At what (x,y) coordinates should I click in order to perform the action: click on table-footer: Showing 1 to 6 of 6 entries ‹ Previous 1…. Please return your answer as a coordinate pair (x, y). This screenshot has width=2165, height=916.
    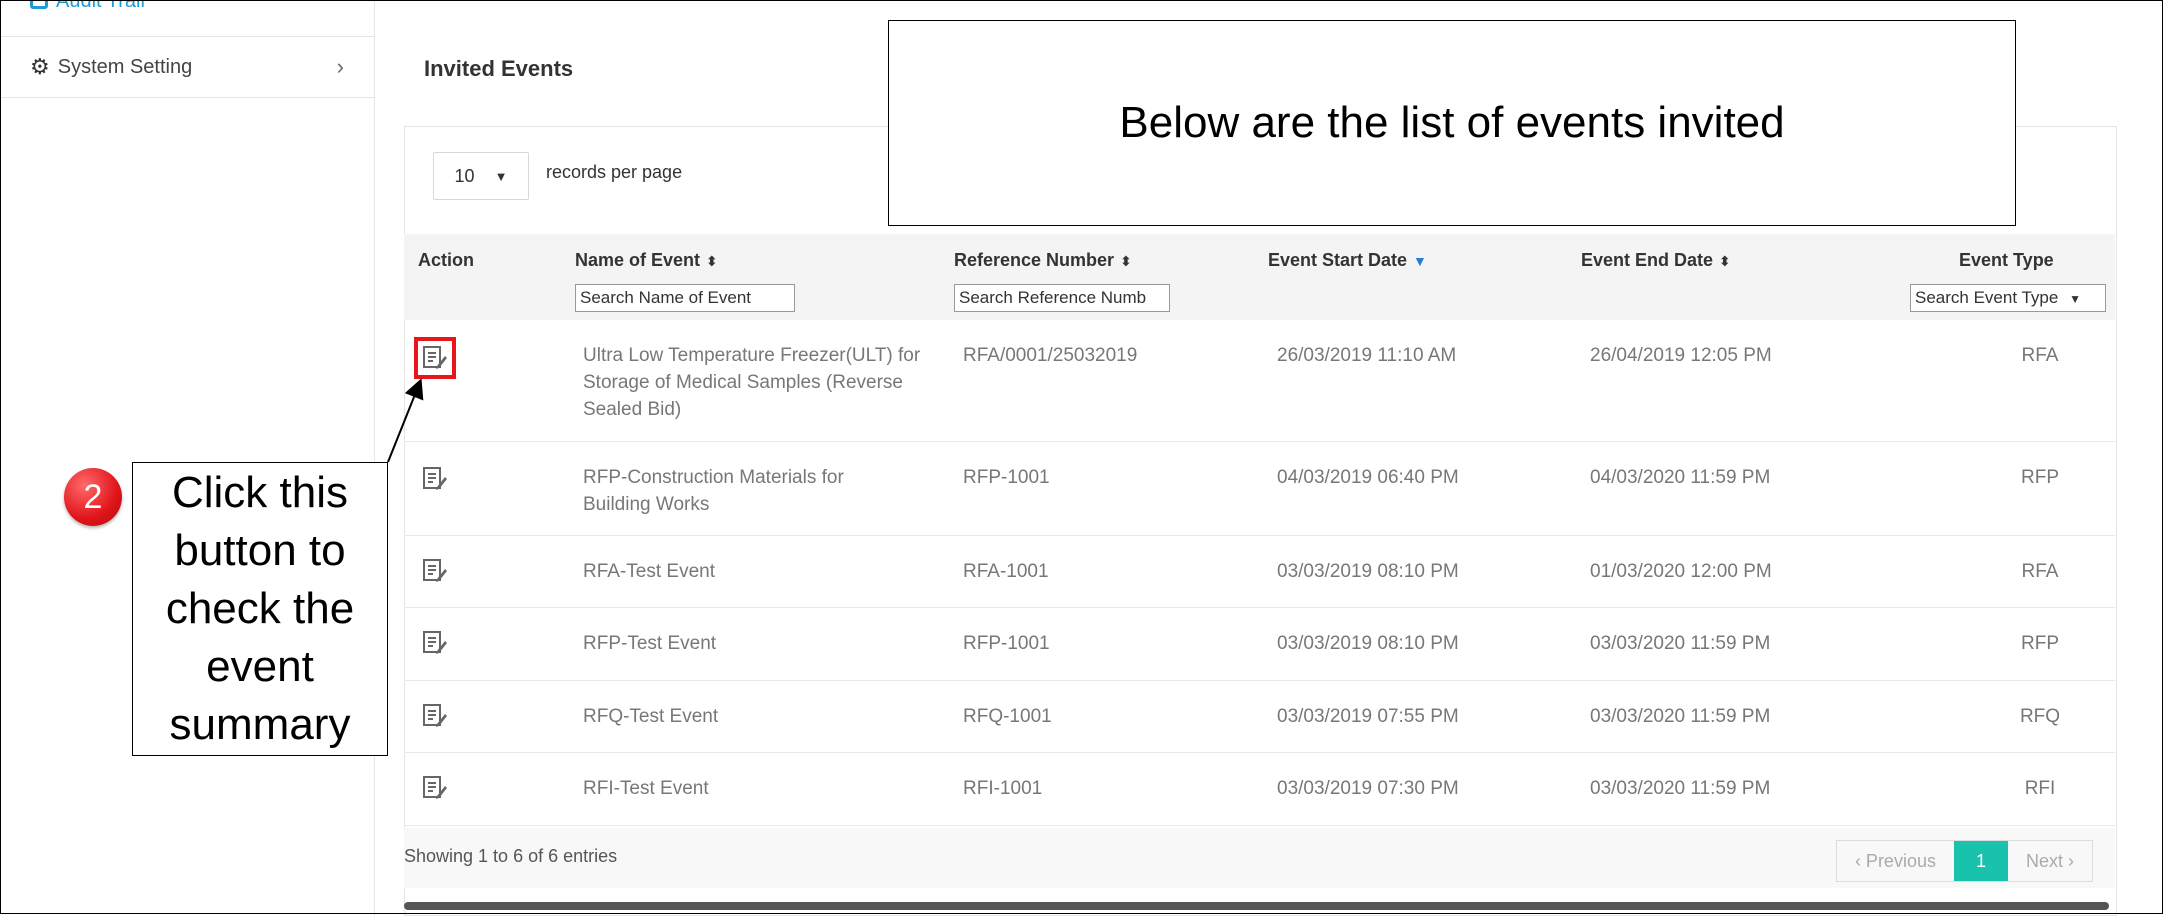
    Looking at the image, I should click on (1259, 858).